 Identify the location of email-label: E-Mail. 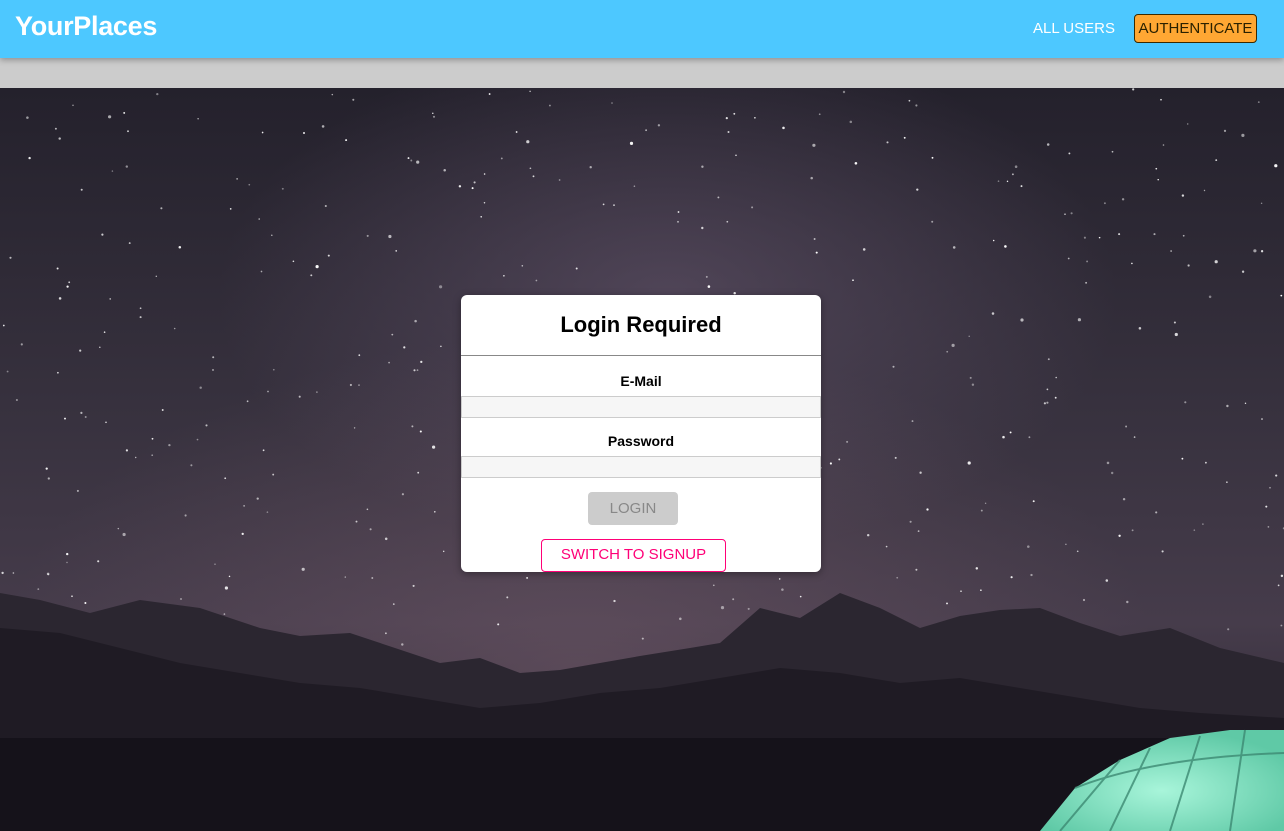
(641, 381).